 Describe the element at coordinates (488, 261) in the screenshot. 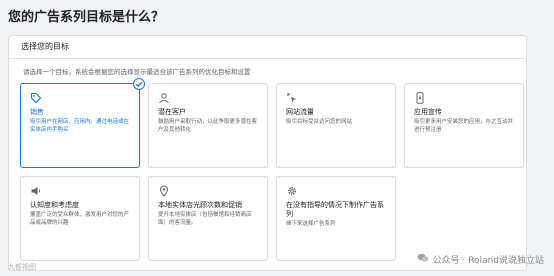

I see `watermark-text: 公众号 · Roland说说独立站` at that location.